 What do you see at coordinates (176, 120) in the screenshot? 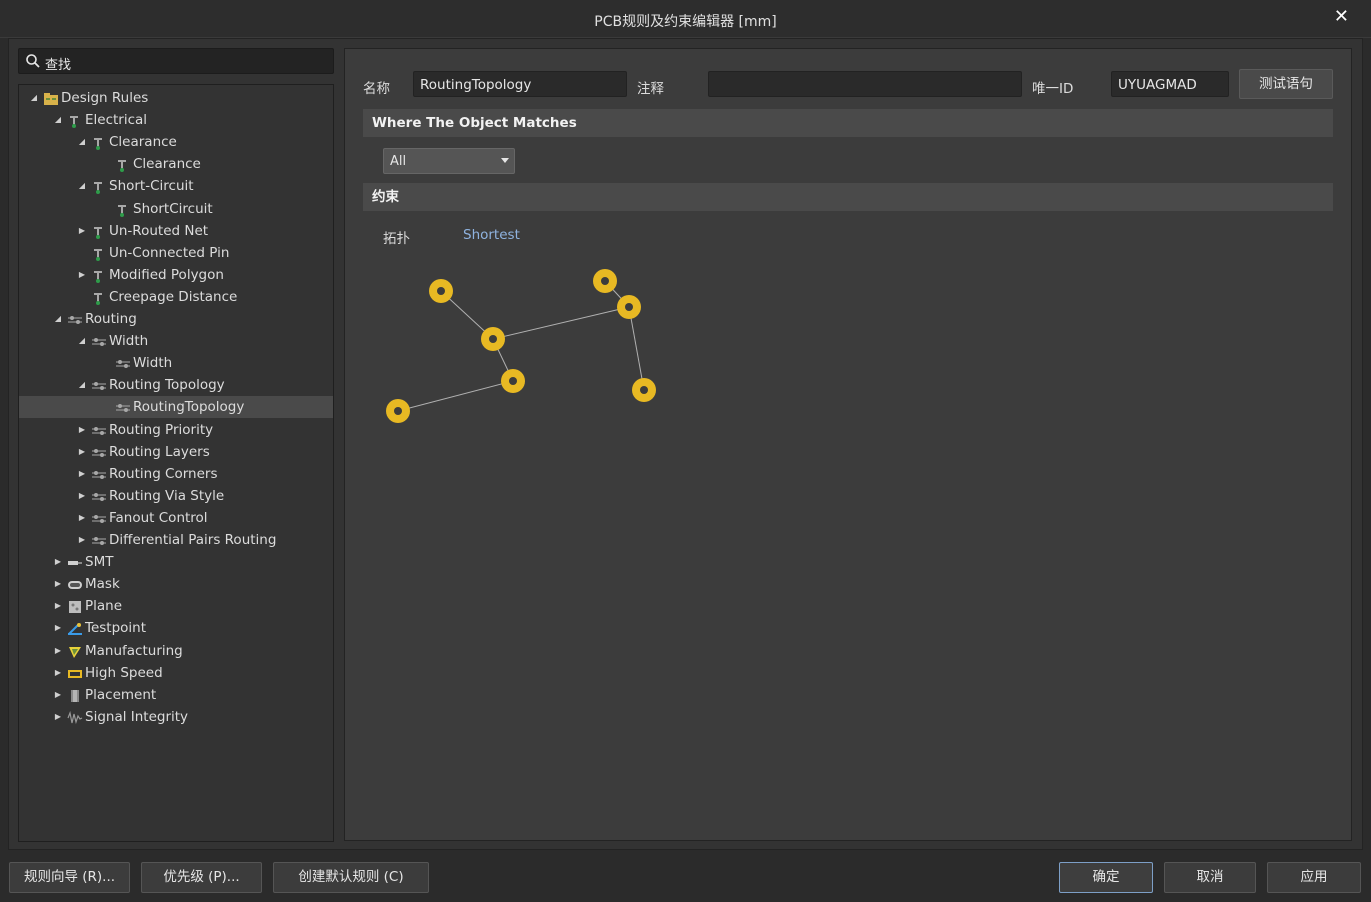
I see `tree-item: ◢ Electrical` at bounding box center [176, 120].